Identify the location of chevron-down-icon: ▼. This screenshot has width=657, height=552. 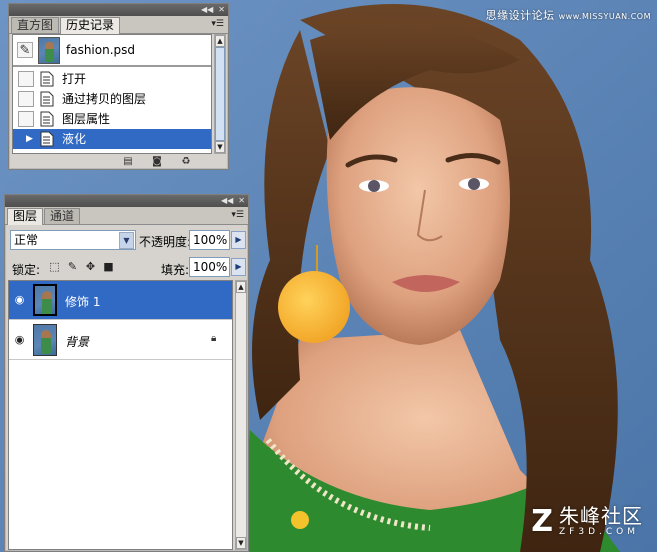
(126, 240).